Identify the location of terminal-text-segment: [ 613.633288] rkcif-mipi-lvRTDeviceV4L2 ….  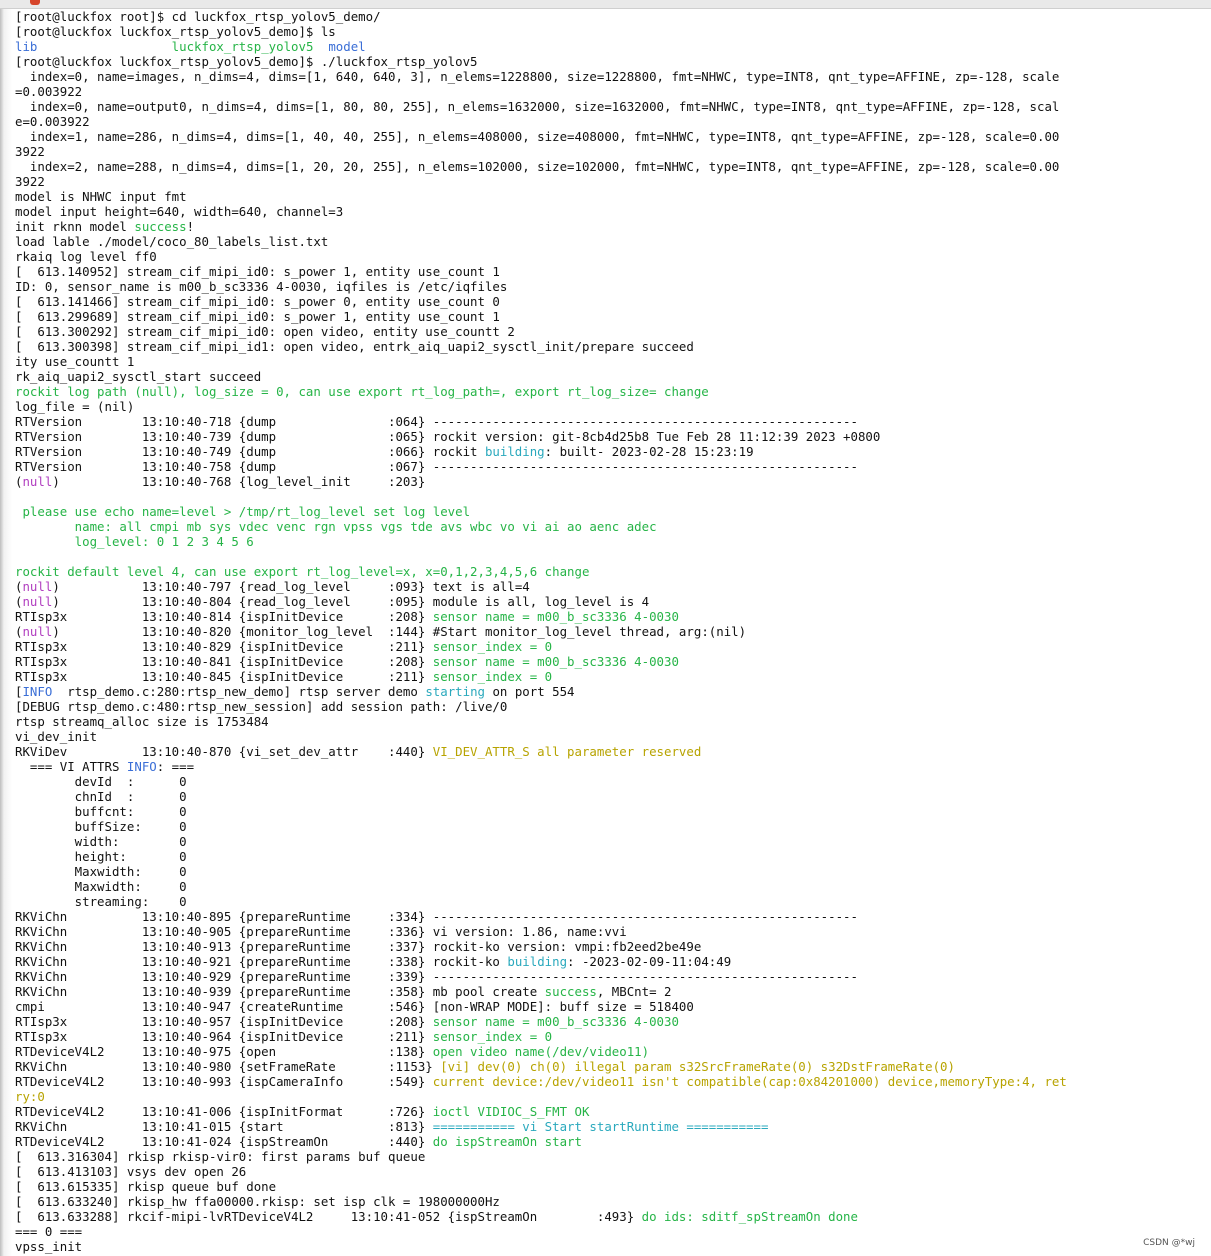
(328, 1216).